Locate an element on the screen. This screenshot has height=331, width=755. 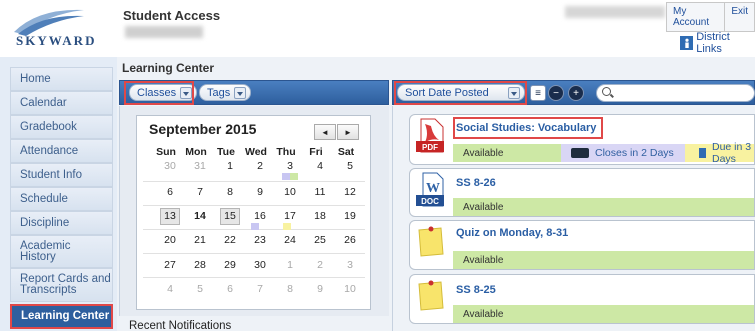
calendar-day: 21 is located at coordinates (200, 243).